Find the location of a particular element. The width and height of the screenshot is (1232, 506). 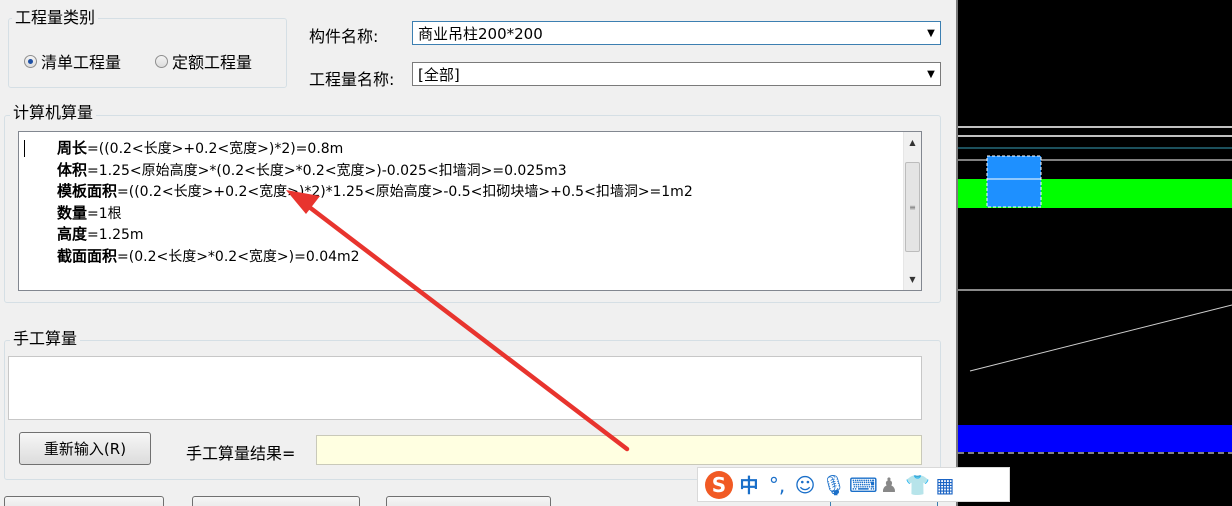

vertical-scrollbar: ▲ ≡ ▼ is located at coordinates (912, 211).